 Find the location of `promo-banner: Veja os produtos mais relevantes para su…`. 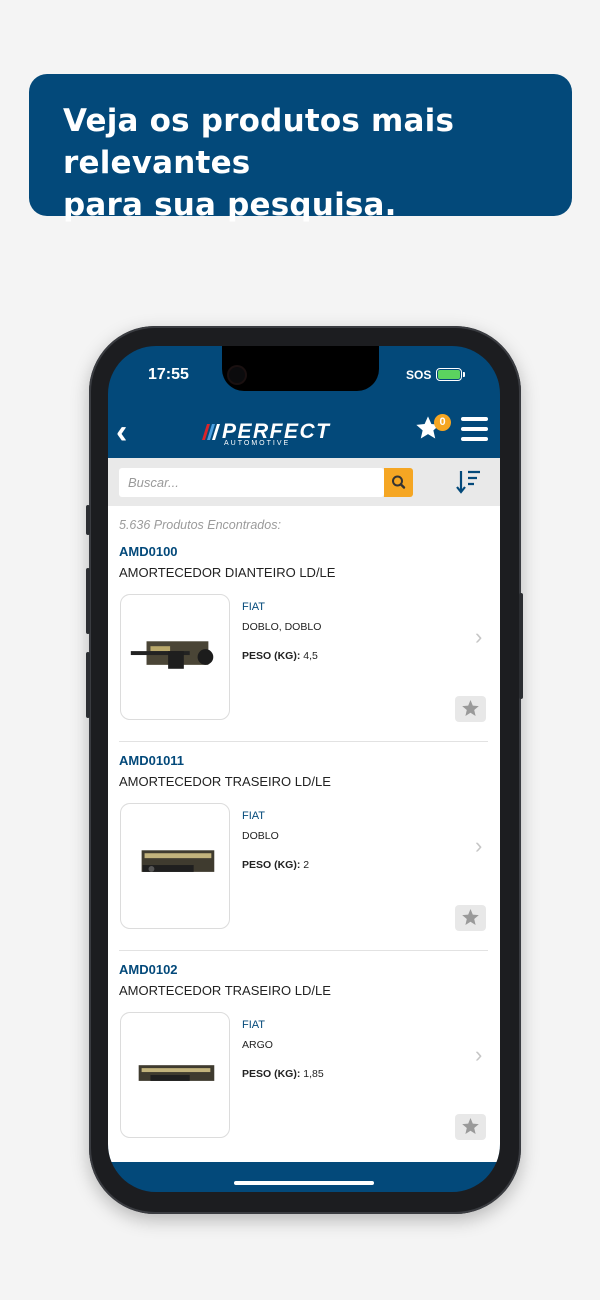

promo-banner: Veja os produtos mais relevantes para su… is located at coordinates (300, 148).